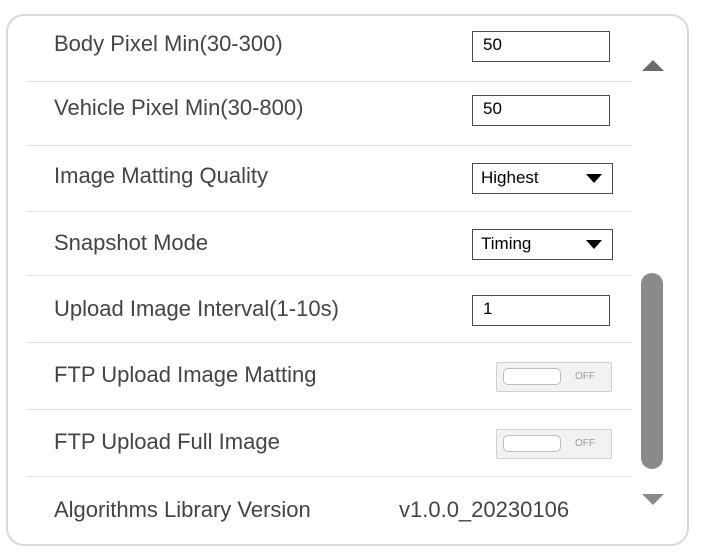 This screenshot has width=701, height=558. What do you see at coordinates (182, 509) in the screenshot?
I see `algorithms-library-version-label: Algorithms Library Version` at bounding box center [182, 509].